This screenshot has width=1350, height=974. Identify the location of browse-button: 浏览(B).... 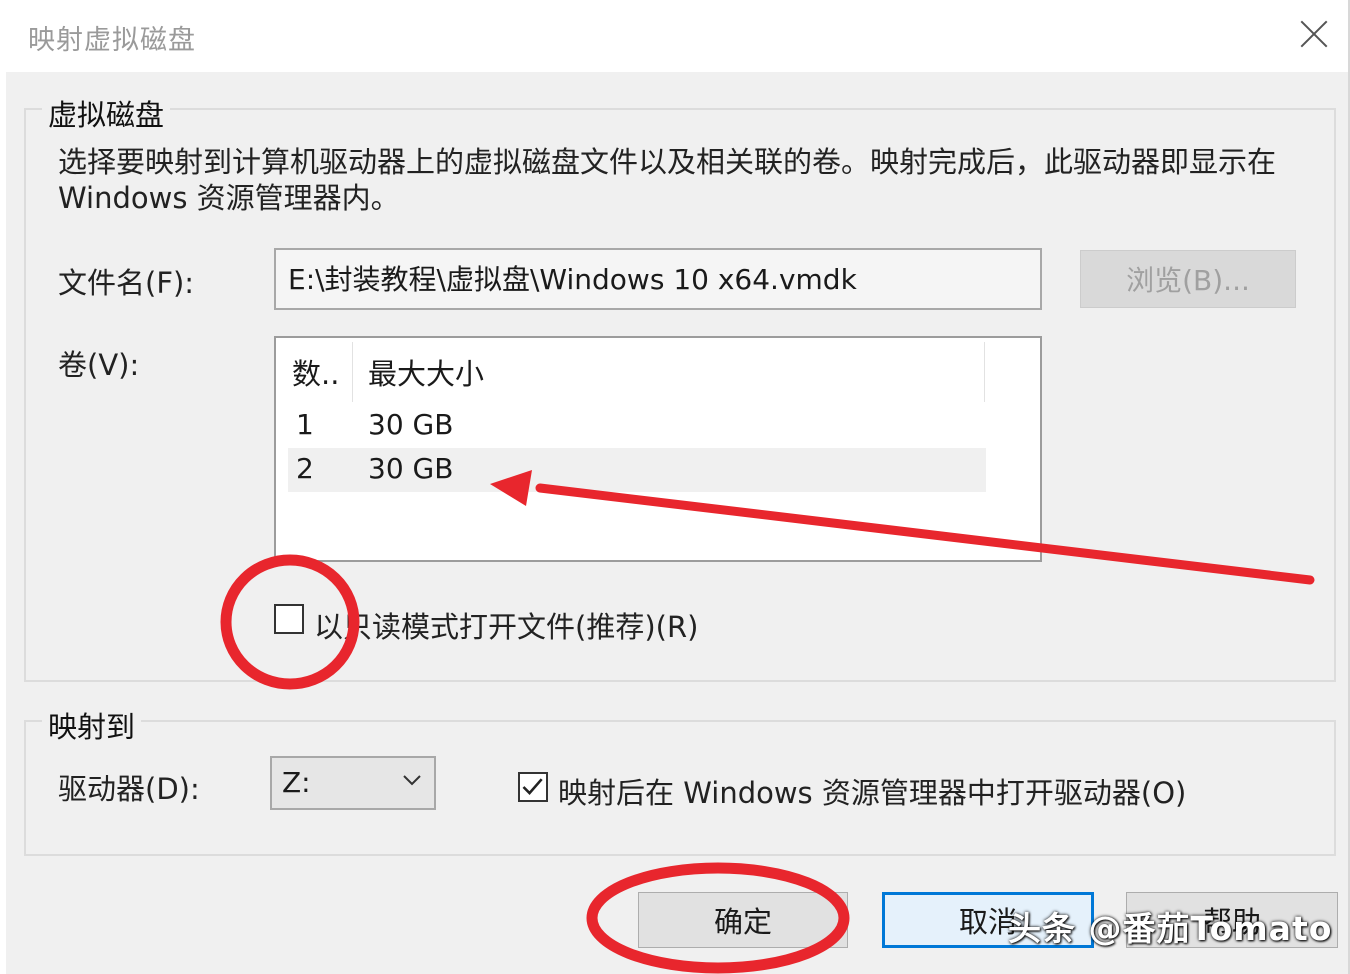
(1188, 279).